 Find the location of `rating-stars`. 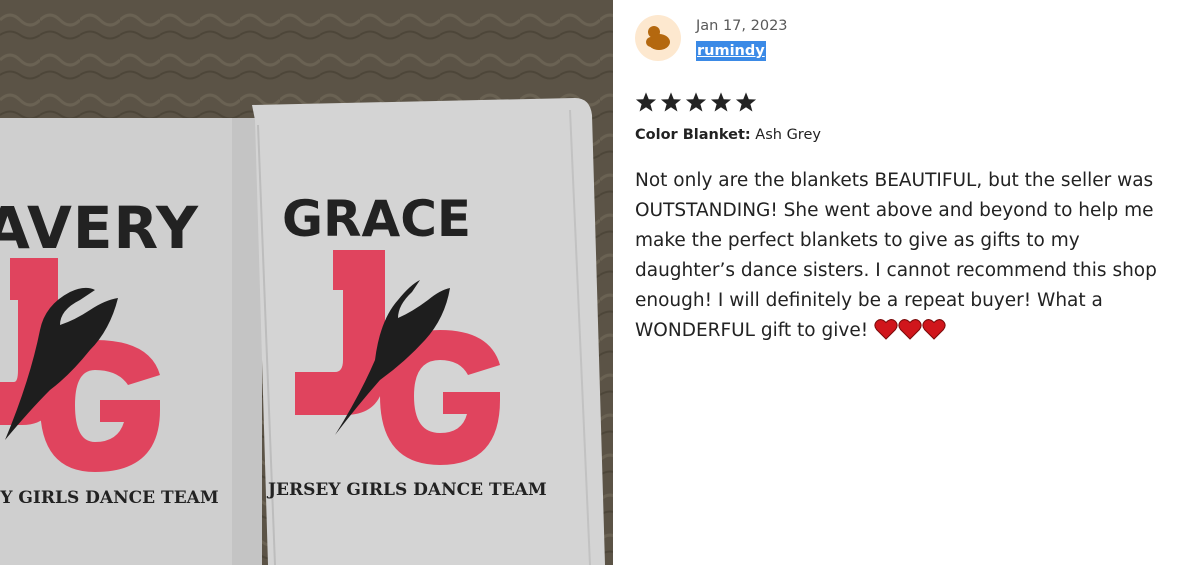

rating-stars is located at coordinates (696, 102).